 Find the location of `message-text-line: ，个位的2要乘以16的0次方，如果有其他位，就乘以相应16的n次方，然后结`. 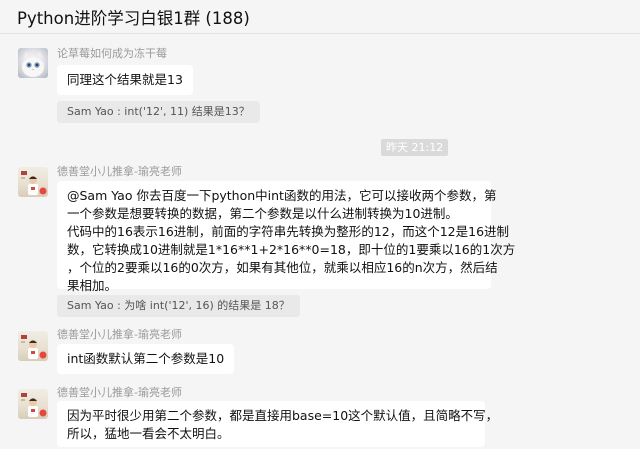

message-text-line: ，个位的2要乘以16的0次方，如果有其他位，就乘以相应16的n次方，然后结 is located at coordinates (282, 267).